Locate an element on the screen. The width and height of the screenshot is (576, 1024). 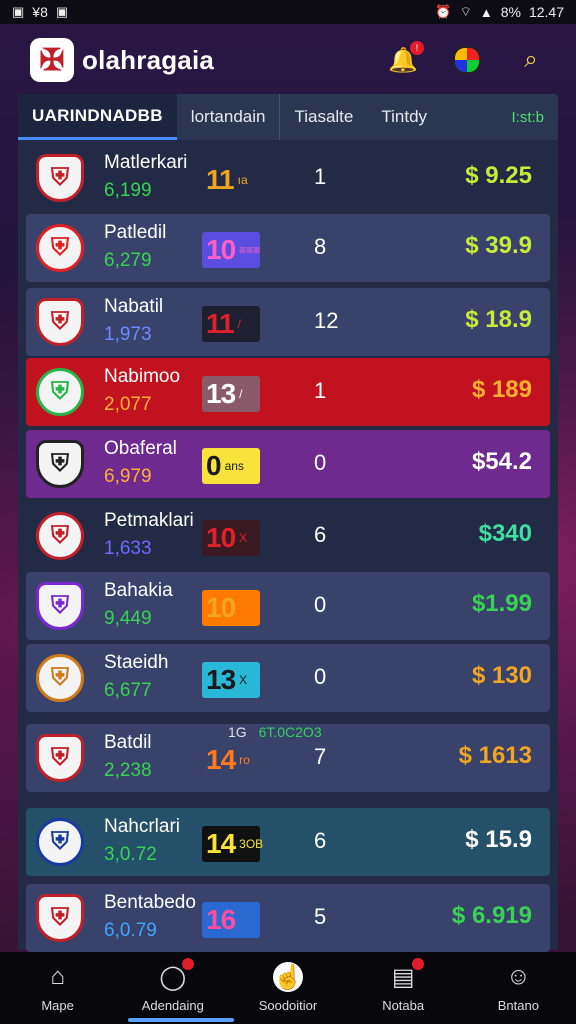
team-rank: 0 is located at coordinates (320, 676).